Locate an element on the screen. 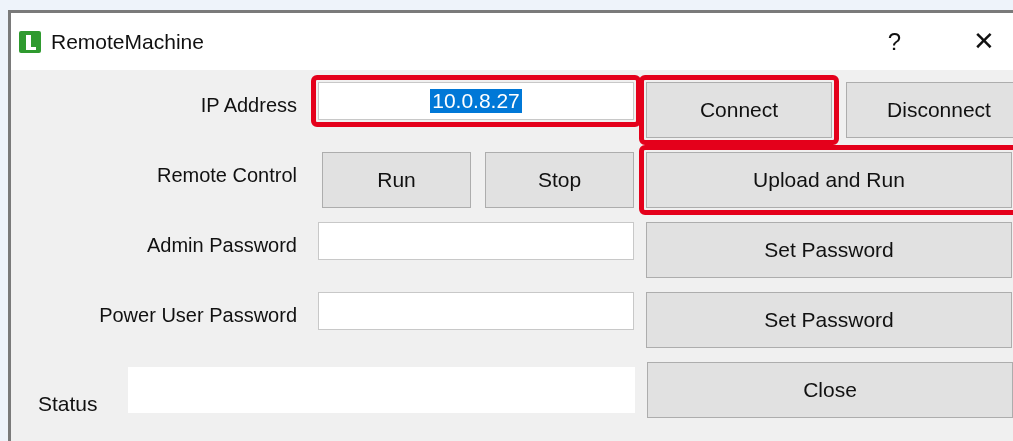 Image resolution: width=1013 pixels, height=441 pixels. status-label: Status is located at coordinates (68, 404).